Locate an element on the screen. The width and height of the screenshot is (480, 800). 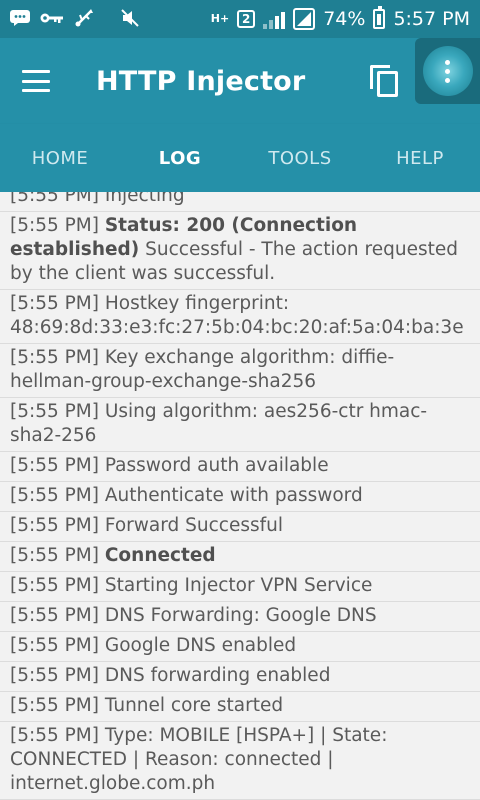
log-entry: [5:55 PM] Password auth available is located at coordinates (240, 467).